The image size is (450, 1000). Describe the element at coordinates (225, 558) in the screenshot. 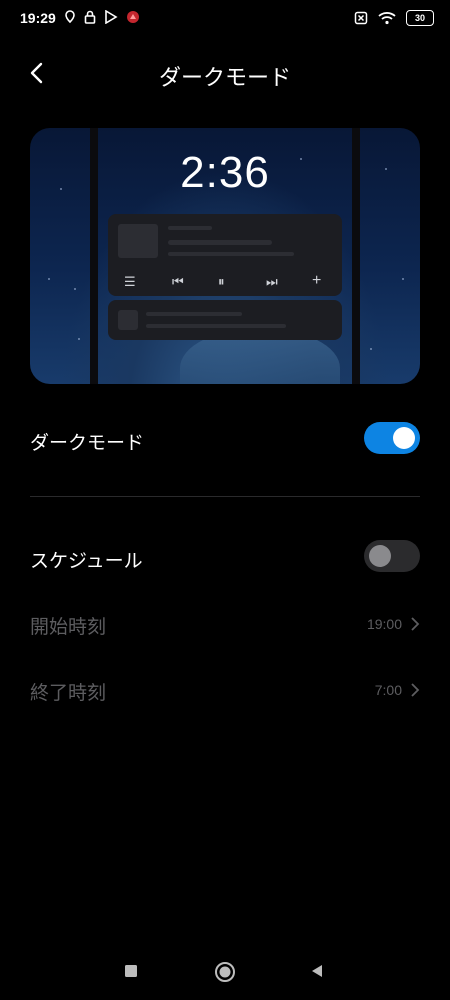

I see `schedule-row: スケジュール` at that location.